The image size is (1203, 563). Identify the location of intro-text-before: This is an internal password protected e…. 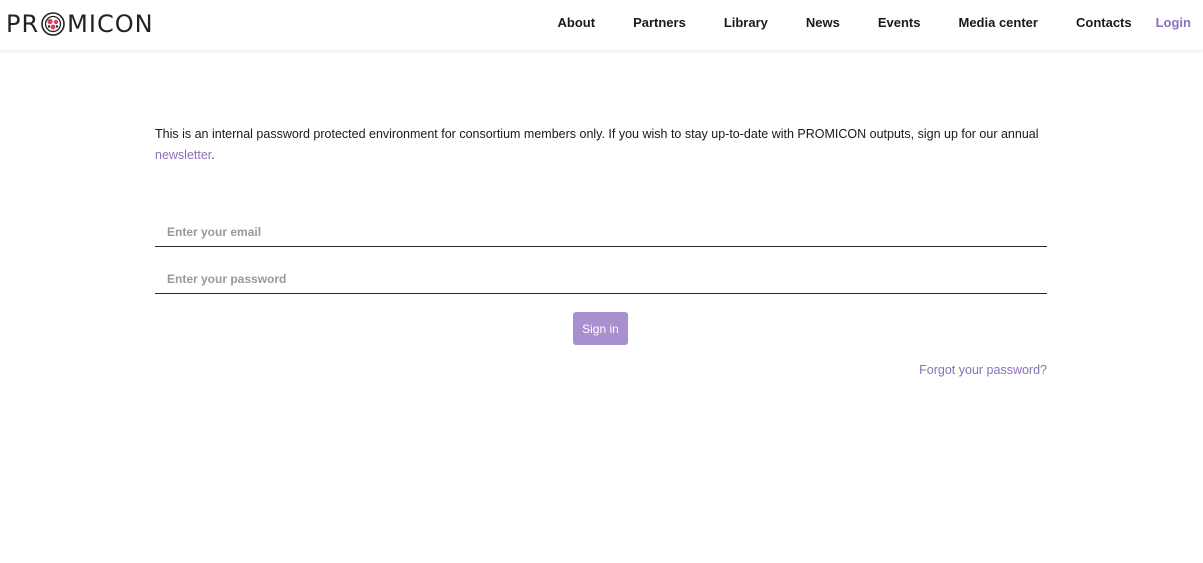
(597, 134).